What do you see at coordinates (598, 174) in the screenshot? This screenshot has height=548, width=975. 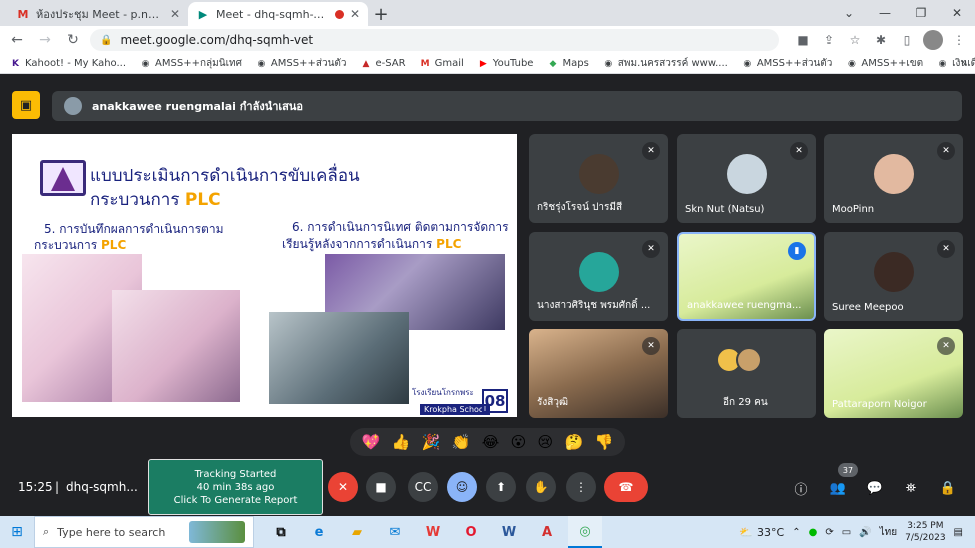 I see `participant-avatar` at bounding box center [598, 174].